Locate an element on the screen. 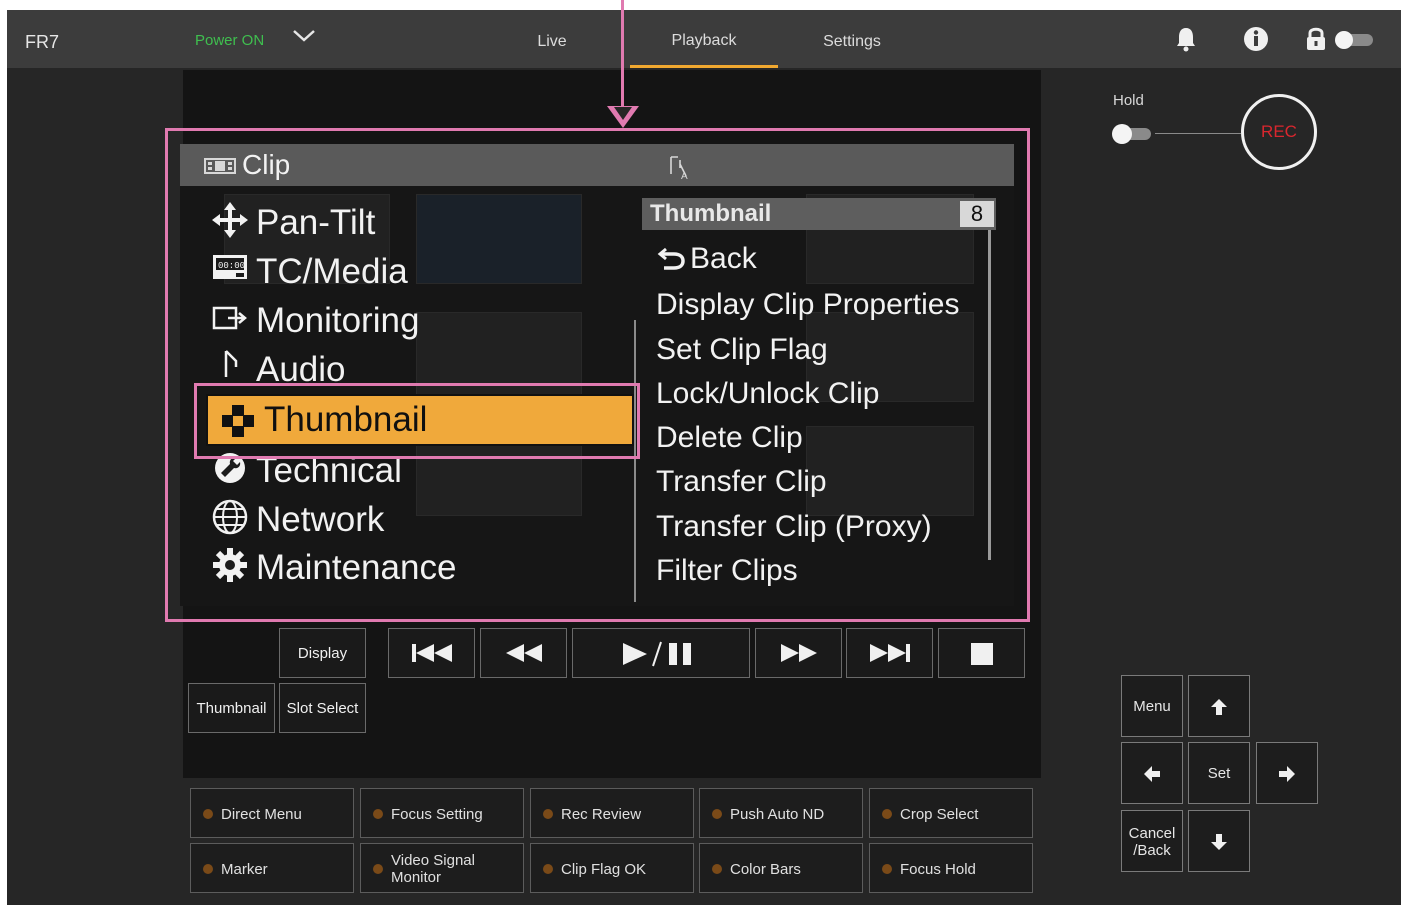 This screenshot has height=905, width=1404. arrow-down-icon is located at coordinates (1219, 842).